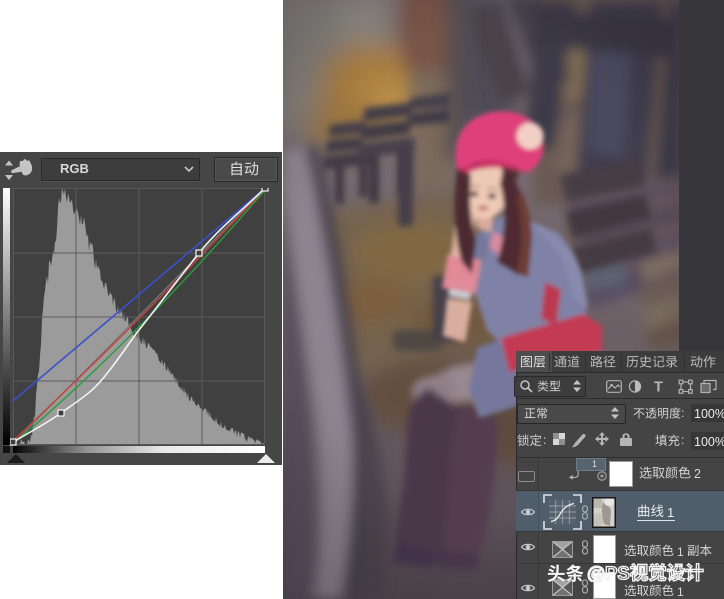 The image size is (724, 599). Describe the element at coordinates (658, 387) in the screenshot. I see `svg-text: T` at that location.